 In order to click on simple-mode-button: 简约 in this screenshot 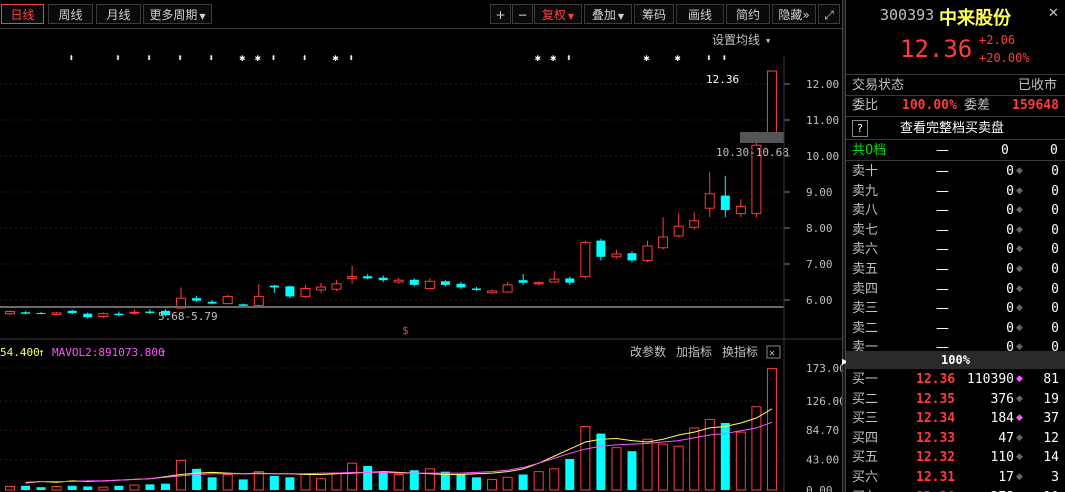, I will do `click(748, 14)`.